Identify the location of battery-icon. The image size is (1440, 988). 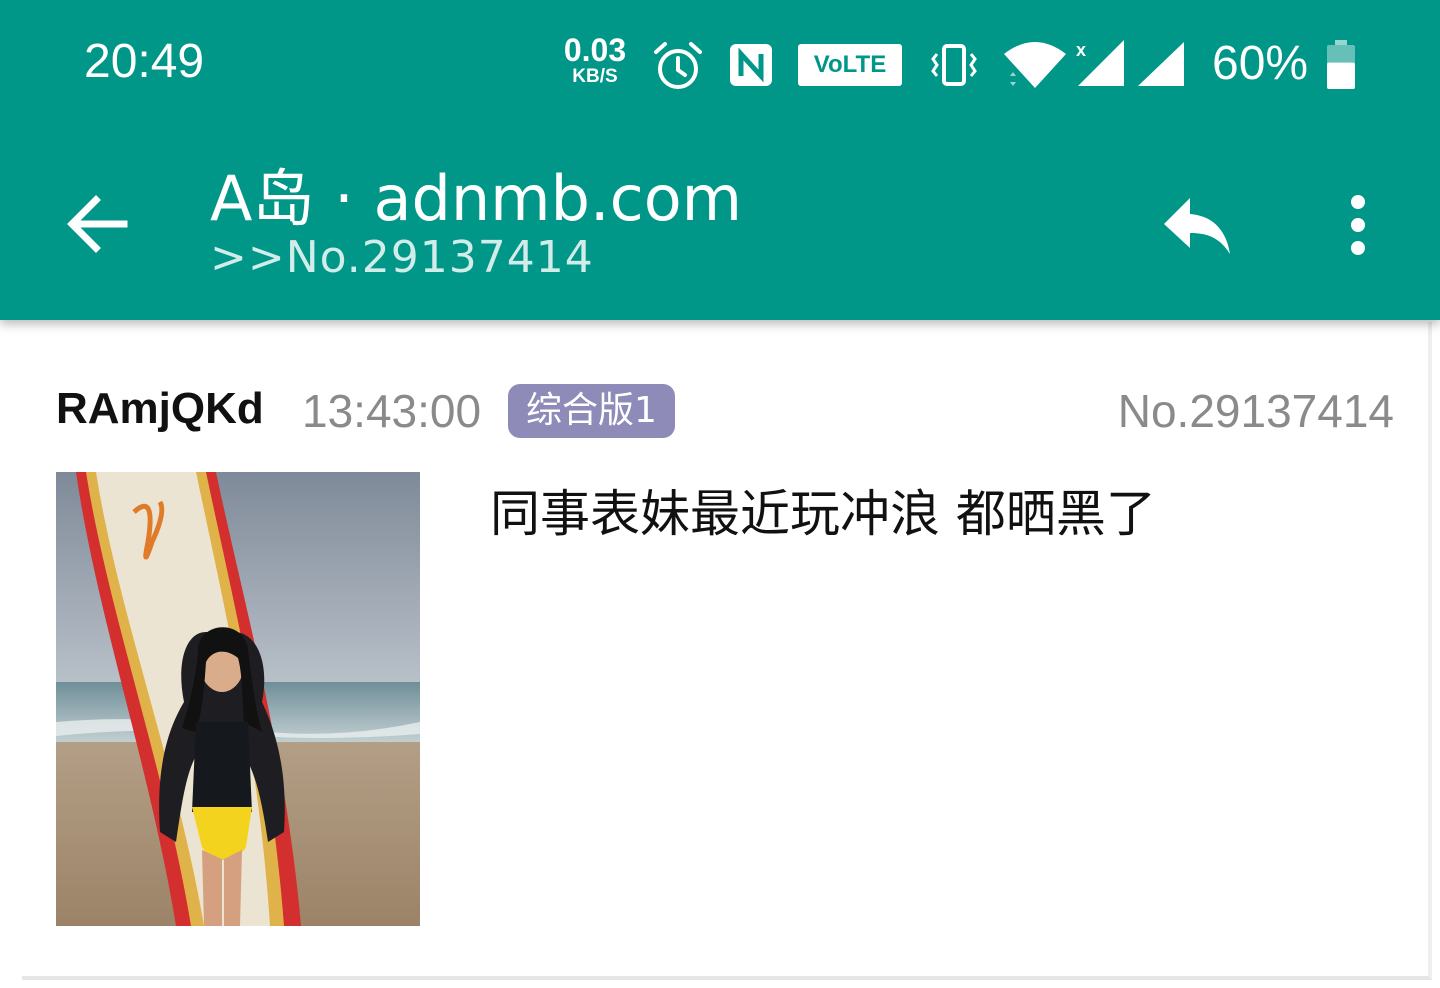
(1341, 64).